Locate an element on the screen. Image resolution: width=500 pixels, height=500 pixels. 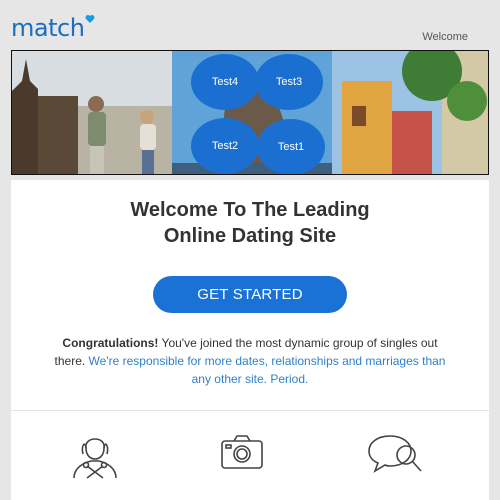
camera-icon is located at coordinates (242, 452).